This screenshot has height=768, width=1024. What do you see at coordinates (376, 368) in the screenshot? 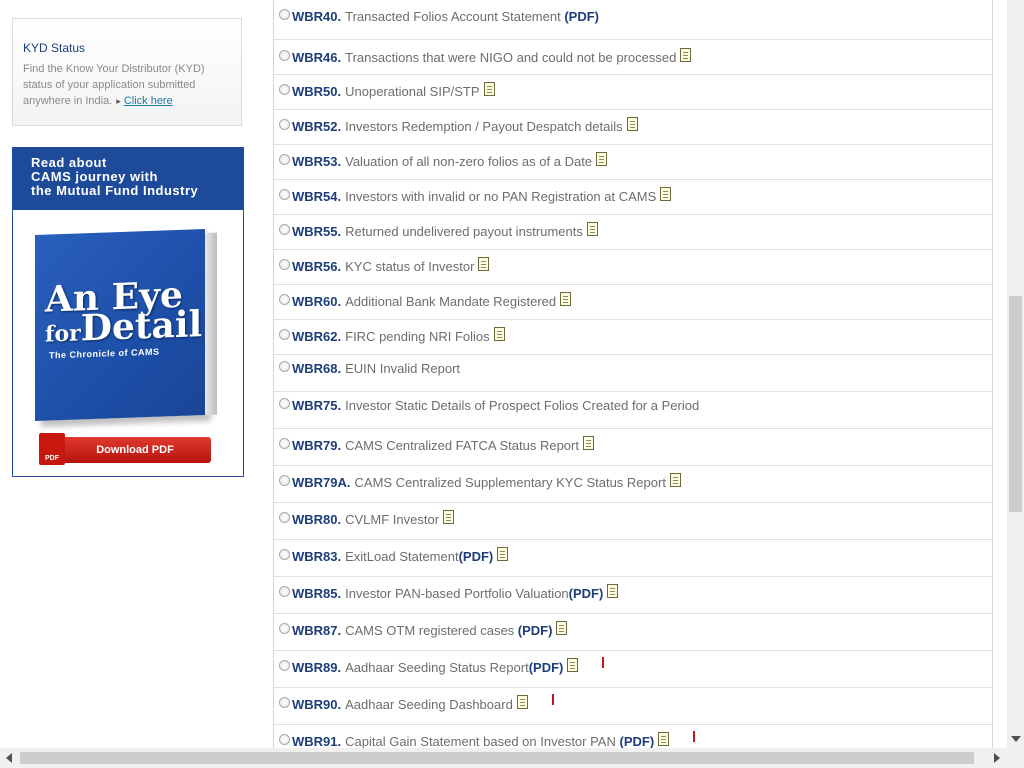
I see `report-label: WBR68. EUIN Invalid Report` at bounding box center [376, 368].